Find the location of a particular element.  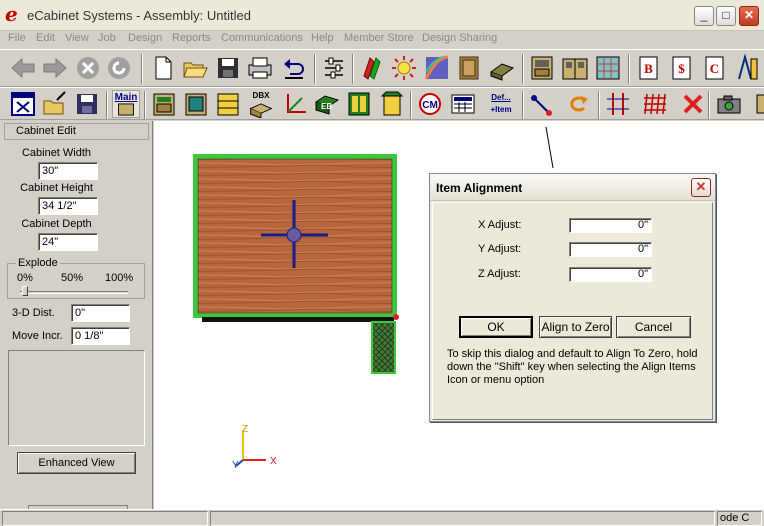

grid-lines-icon is located at coordinates (618, 104).